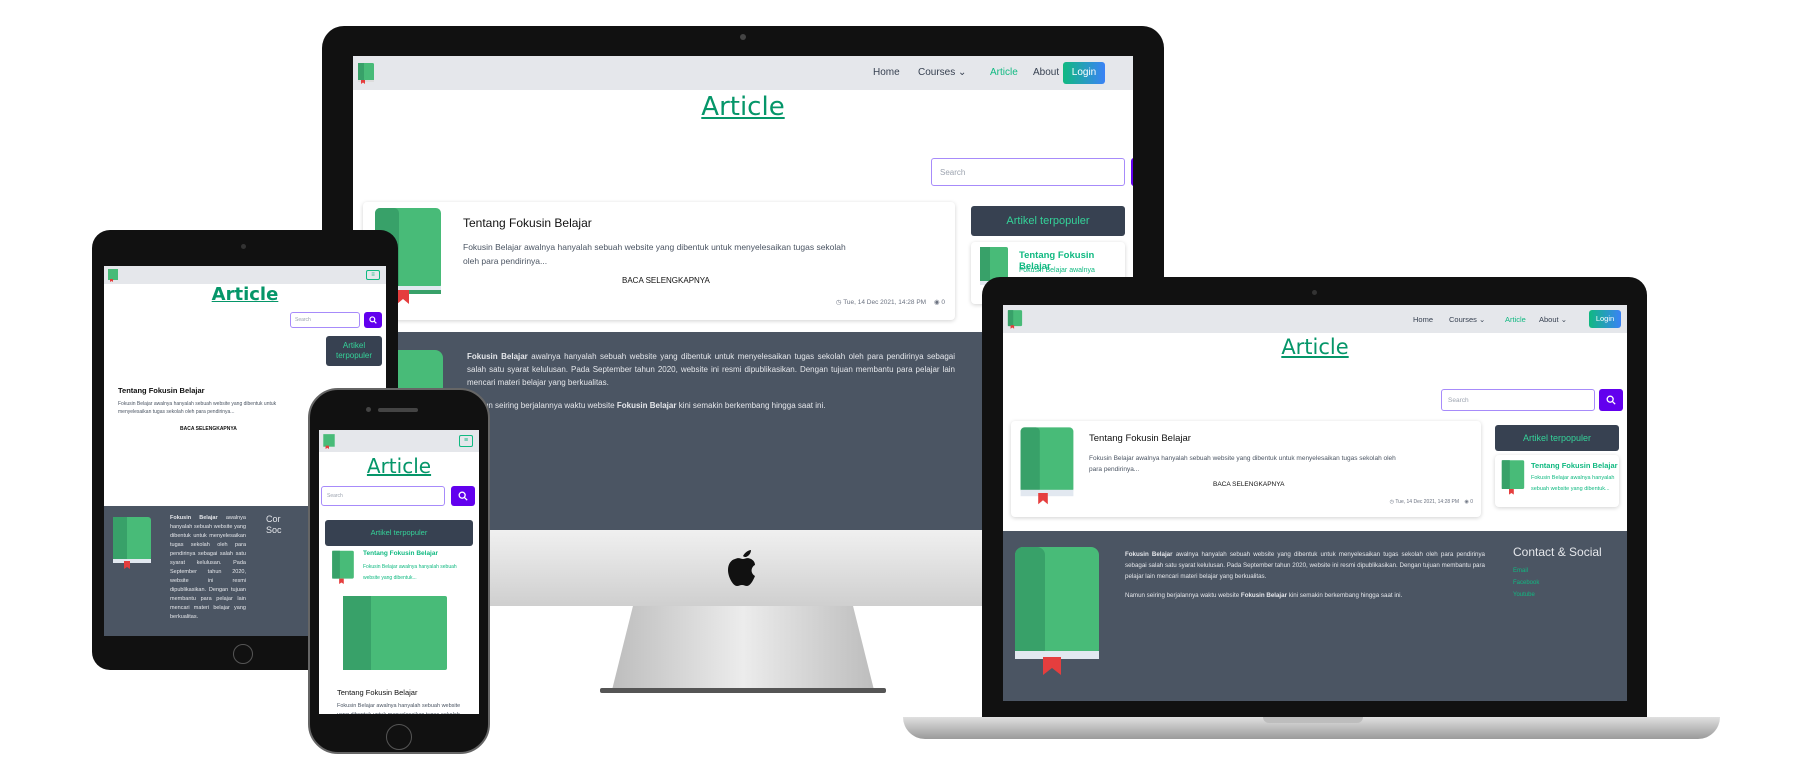  Describe the element at coordinates (1513, 477) in the screenshot. I see `laptop-popular-book-icon` at that location.